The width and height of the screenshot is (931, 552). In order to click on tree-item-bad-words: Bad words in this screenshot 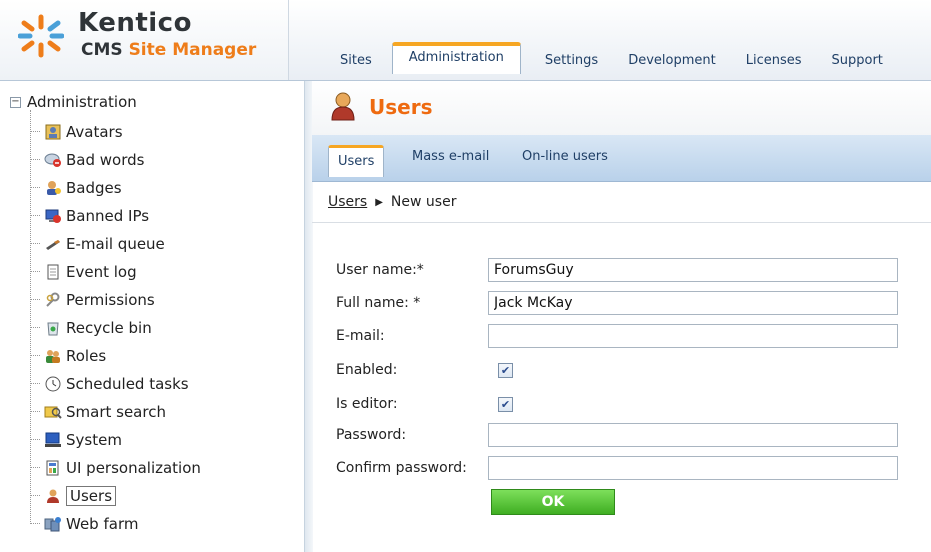, I will do `click(115, 160)`.